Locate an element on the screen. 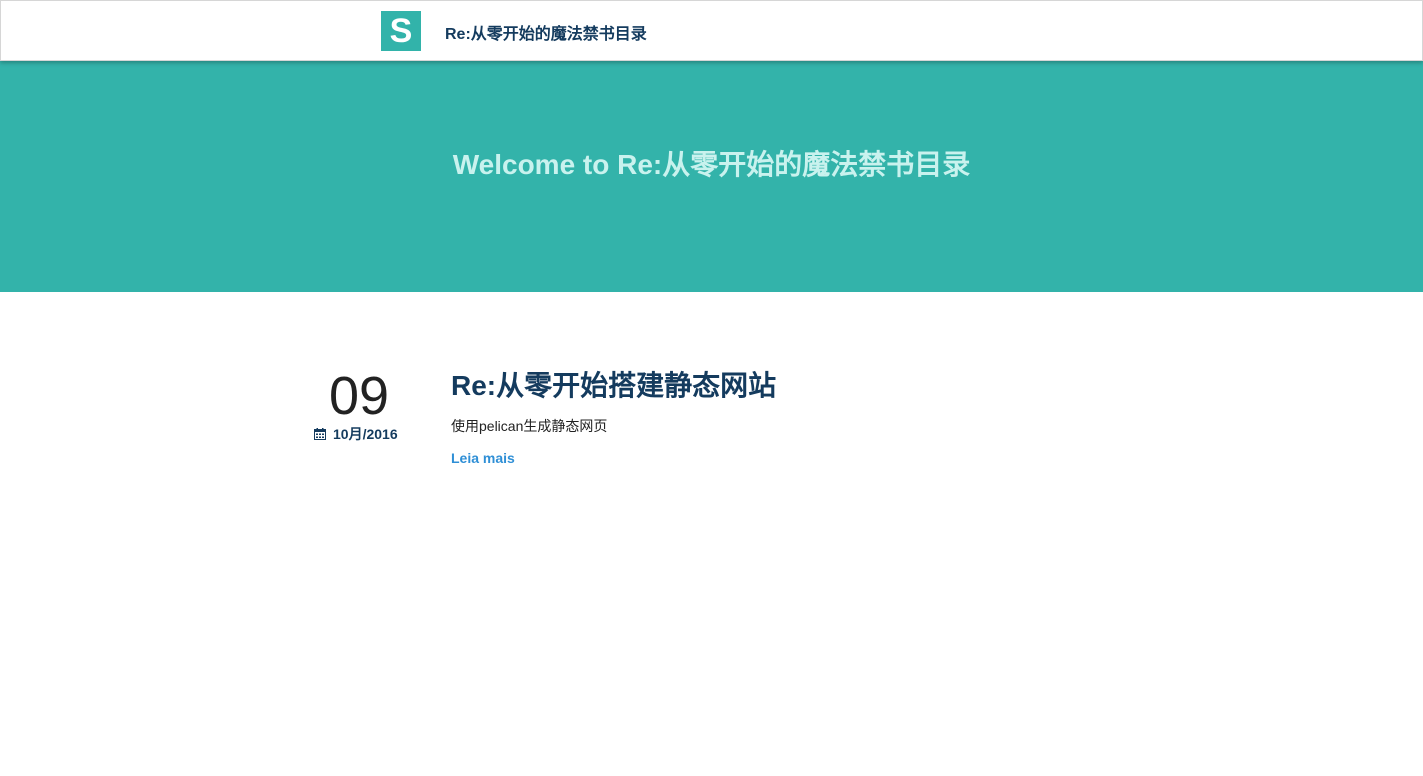 The image size is (1423, 776). post-summary: 使用pelican生成静态网页 is located at coordinates (529, 426).